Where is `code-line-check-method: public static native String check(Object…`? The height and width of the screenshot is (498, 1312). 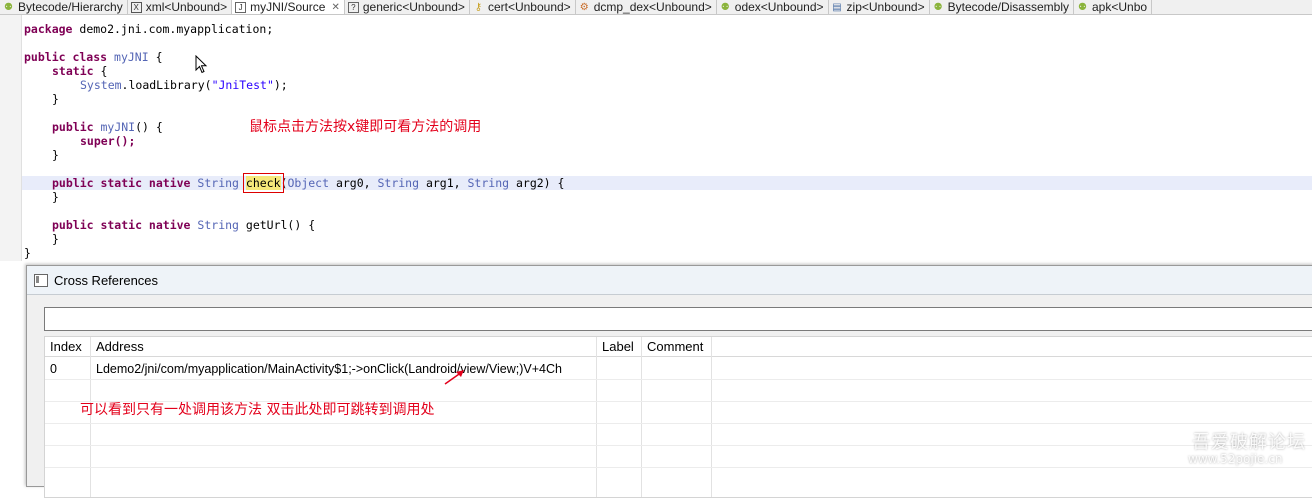 code-line-check-method: public static native String check(Object… is located at coordinates (308, 183).